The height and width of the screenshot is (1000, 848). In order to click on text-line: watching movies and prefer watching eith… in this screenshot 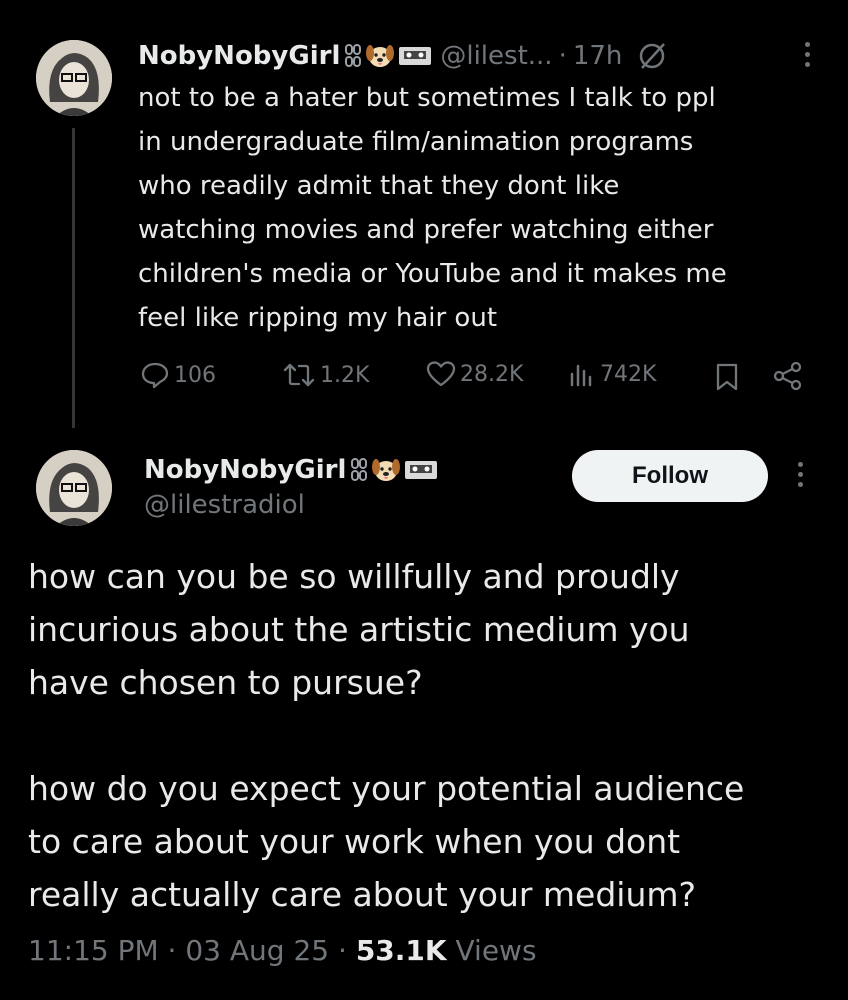, I will do `click(426, 230)`.